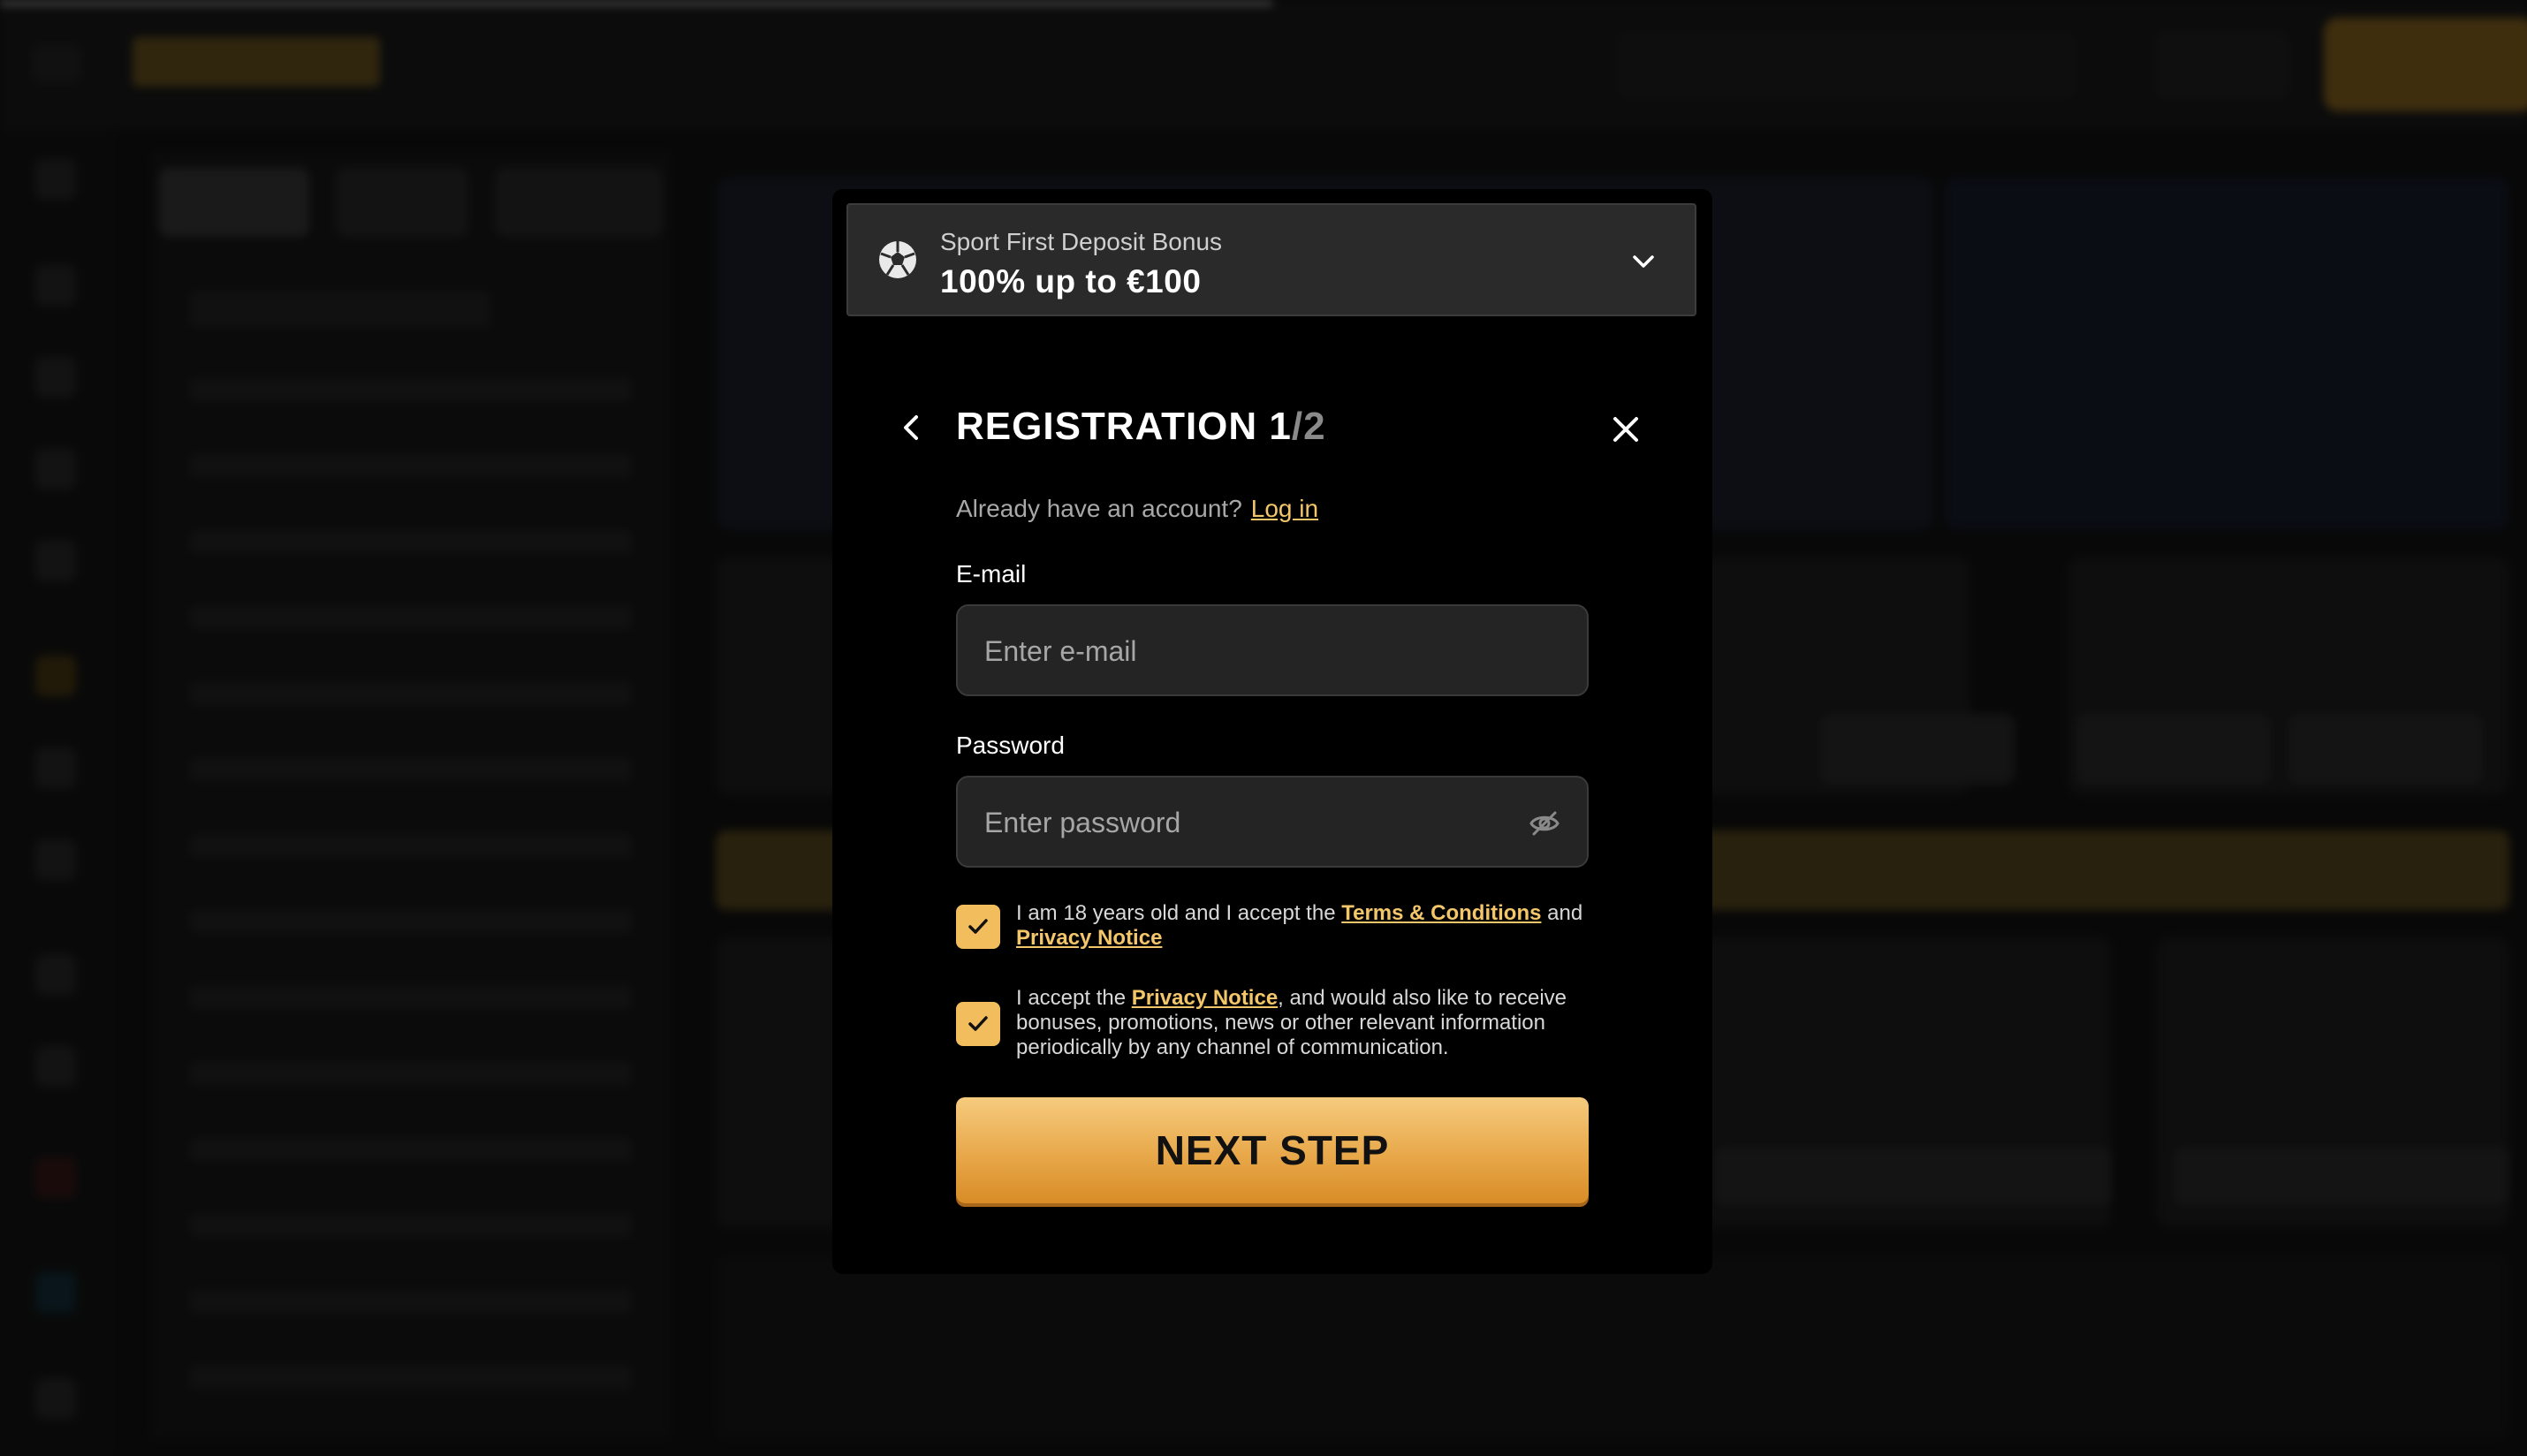 The width and height of the screenshot is (2527, 1456). What do you see at coordinates (991, 574) in the screenshot?
I see `email-label: E-mail` at bounding box center [991, 574].